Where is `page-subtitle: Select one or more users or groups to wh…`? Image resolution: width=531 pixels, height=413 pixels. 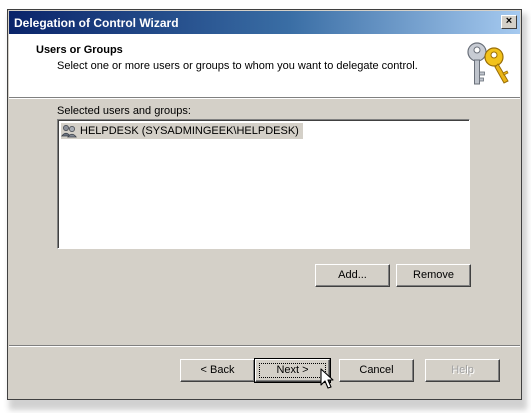 page-subtitle: Select one or more users or groups to wh… is located at coordinates (237, 66).